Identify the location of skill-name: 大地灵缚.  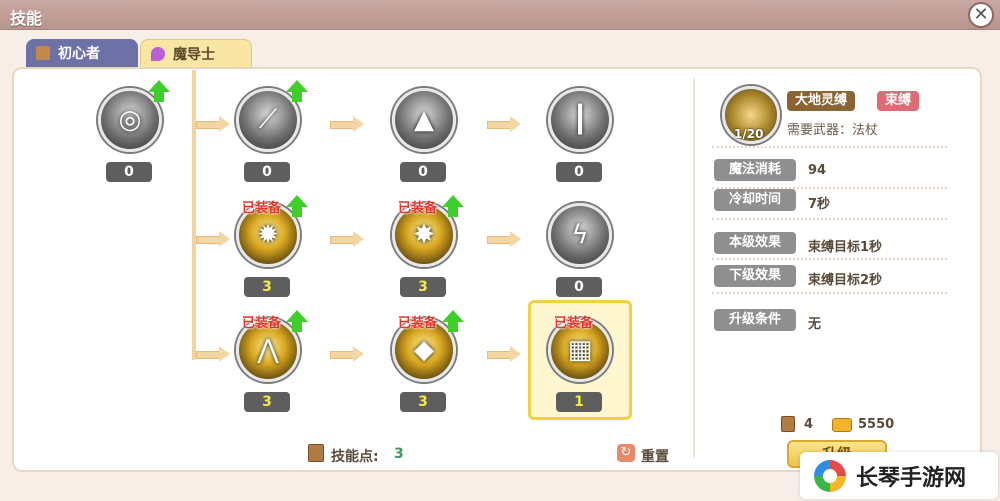
(821, 101).